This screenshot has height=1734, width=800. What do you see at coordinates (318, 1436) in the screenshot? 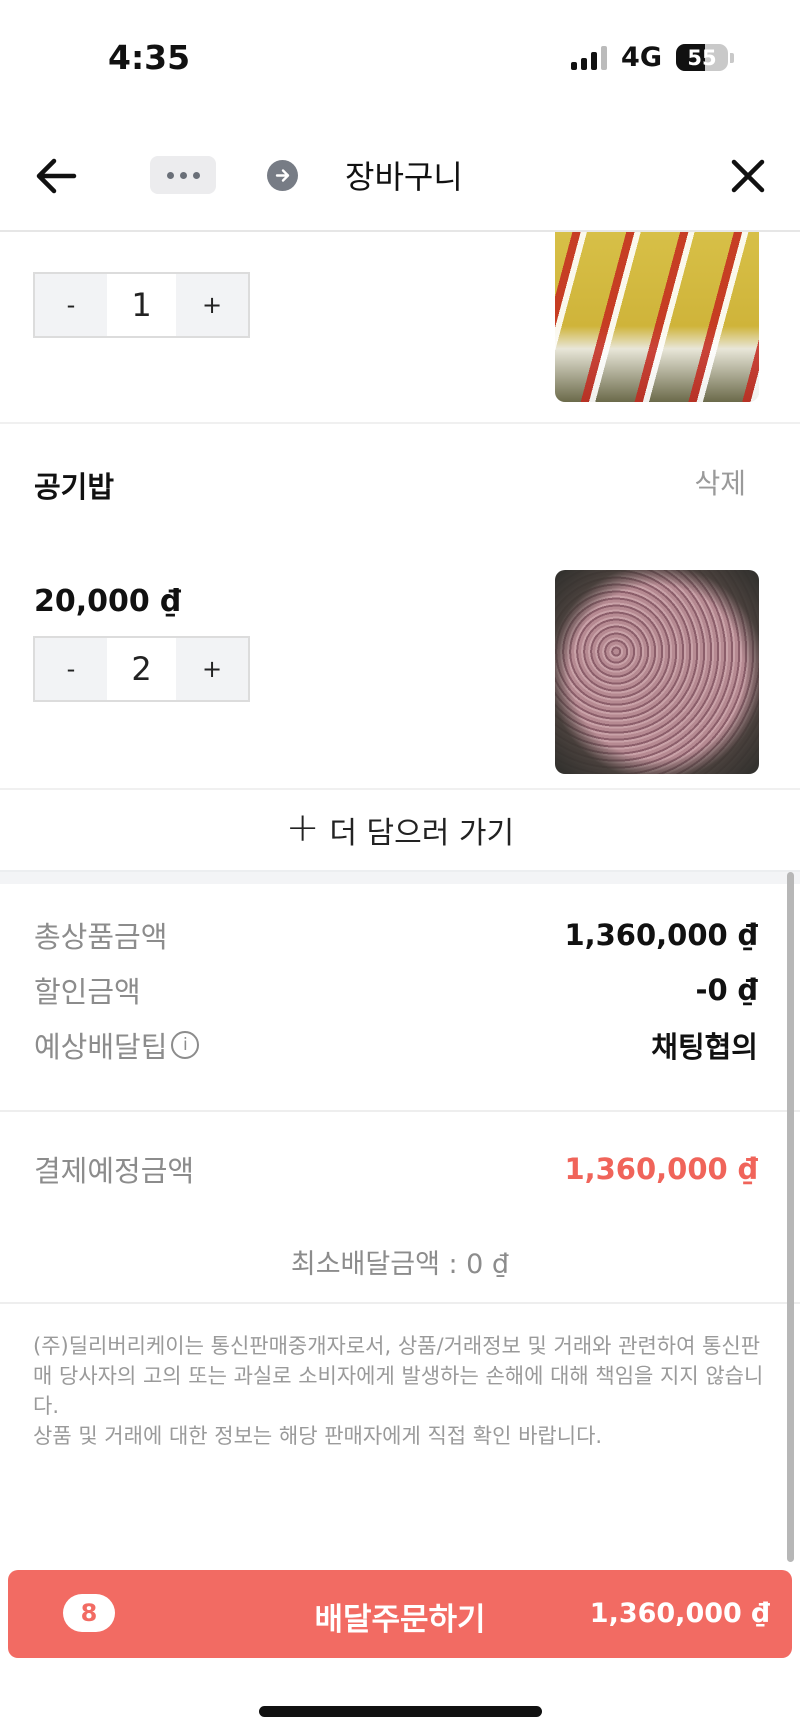
I see `notice-line: 상품 및 거래에 대한 정보는 해당 판매자에게 직접 확인 바랍니다.` at bounding box center [318, 1436].